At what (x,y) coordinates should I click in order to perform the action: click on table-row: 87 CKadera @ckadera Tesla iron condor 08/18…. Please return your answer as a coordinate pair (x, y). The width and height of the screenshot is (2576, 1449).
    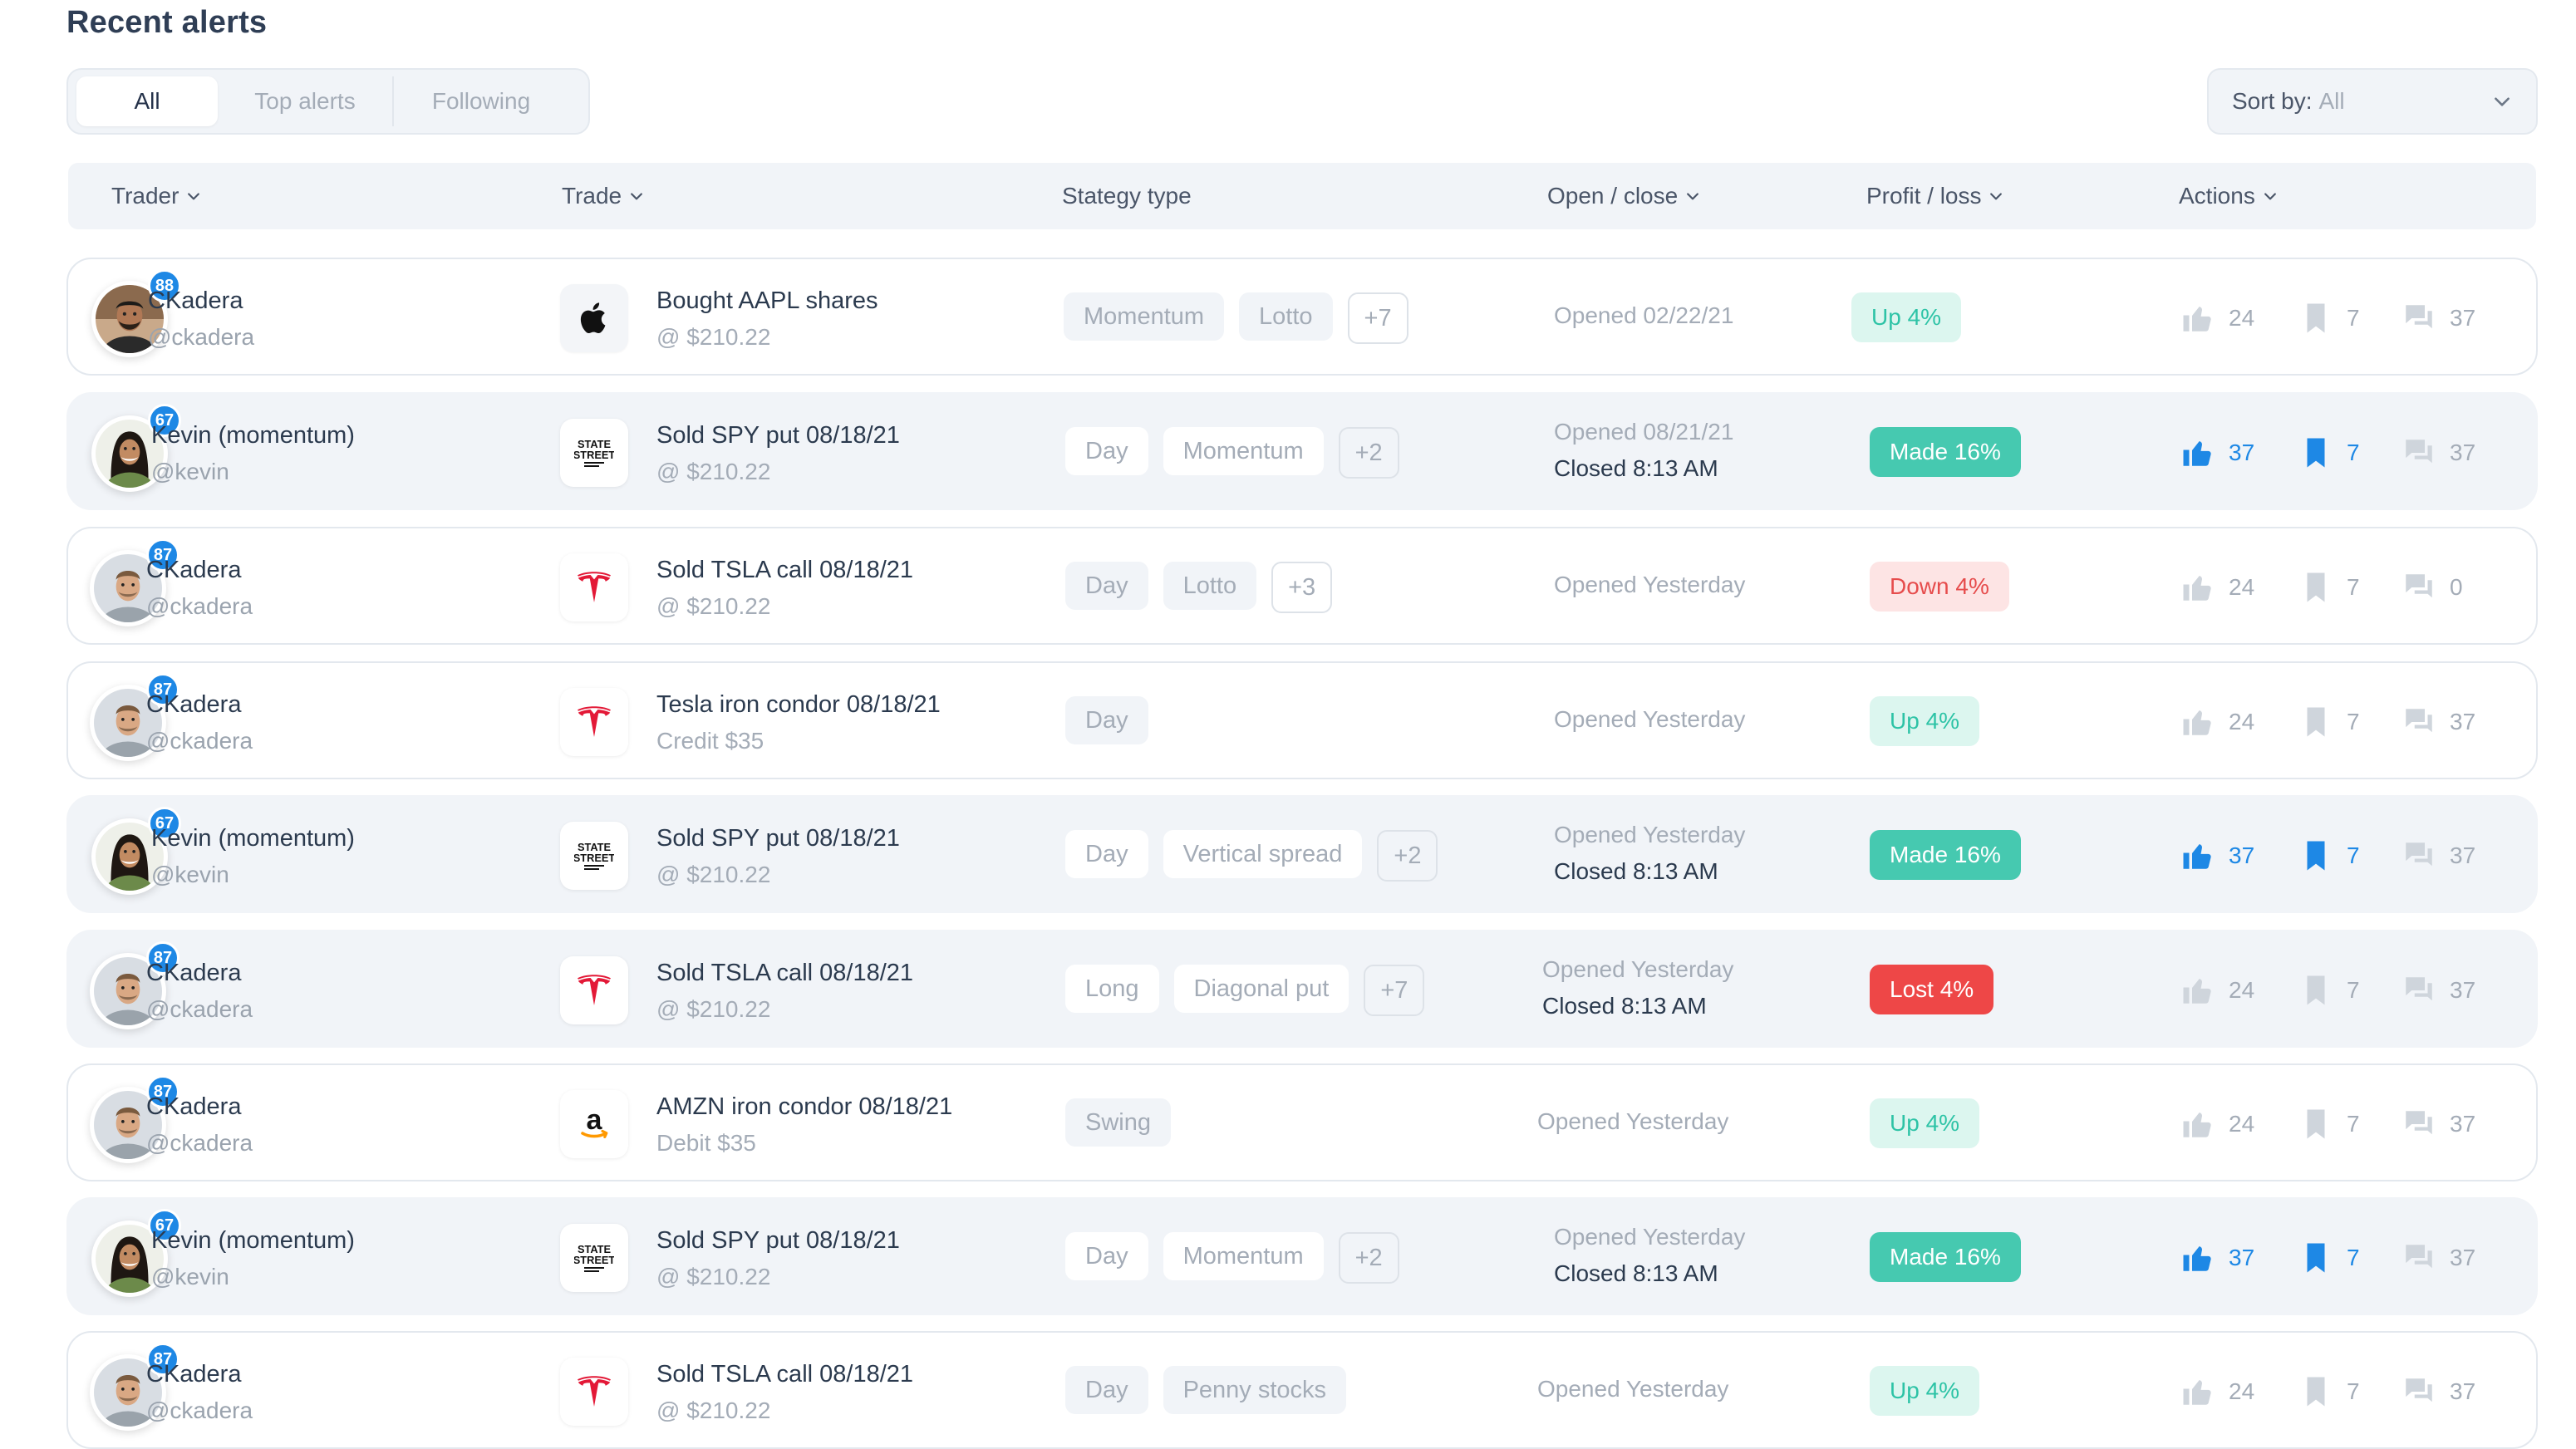
    Looking at the image, I should click on (1302, 720).